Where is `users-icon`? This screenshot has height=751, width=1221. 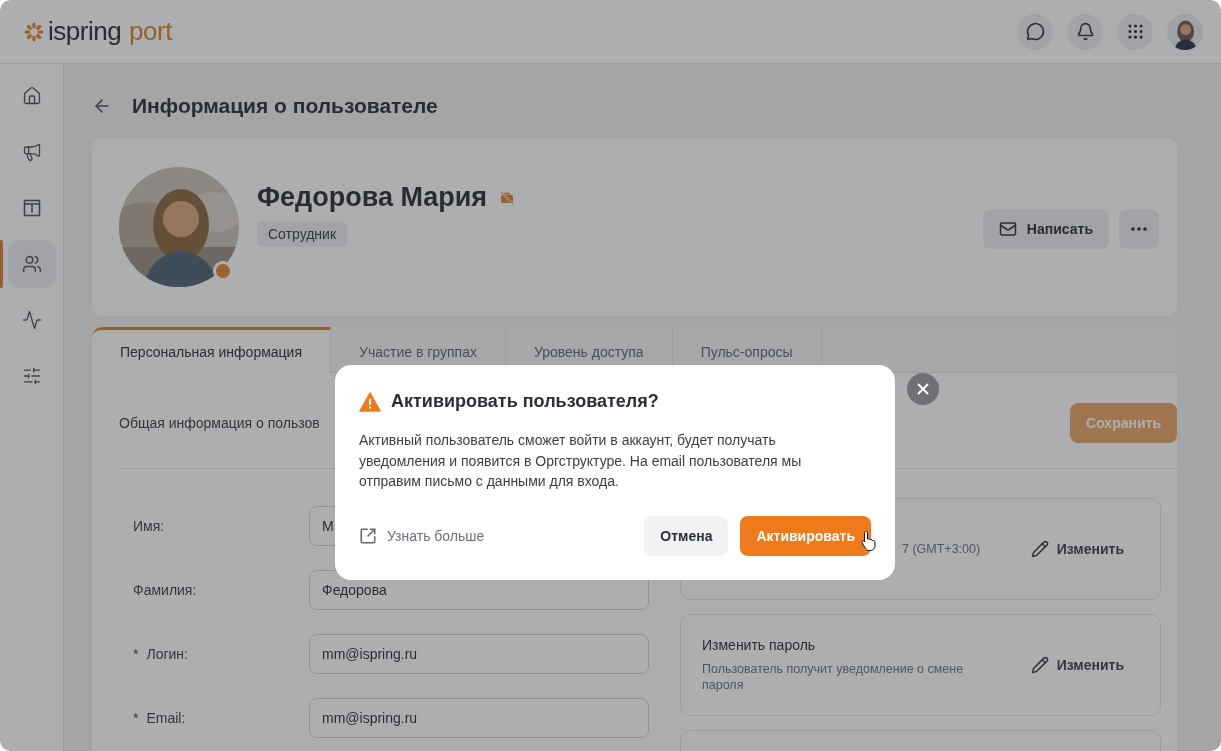 users-icon is located at coordinates (31, 264).